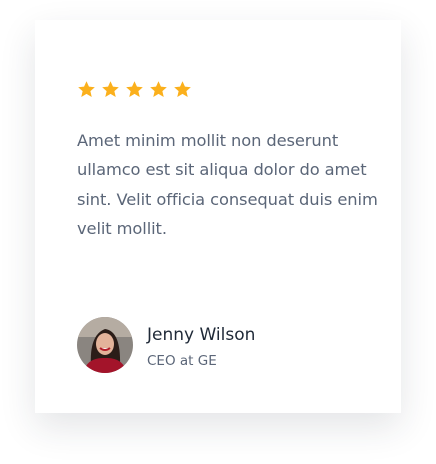 The image size is (436, 464). I want to click on star-rating, so click(134, 89).